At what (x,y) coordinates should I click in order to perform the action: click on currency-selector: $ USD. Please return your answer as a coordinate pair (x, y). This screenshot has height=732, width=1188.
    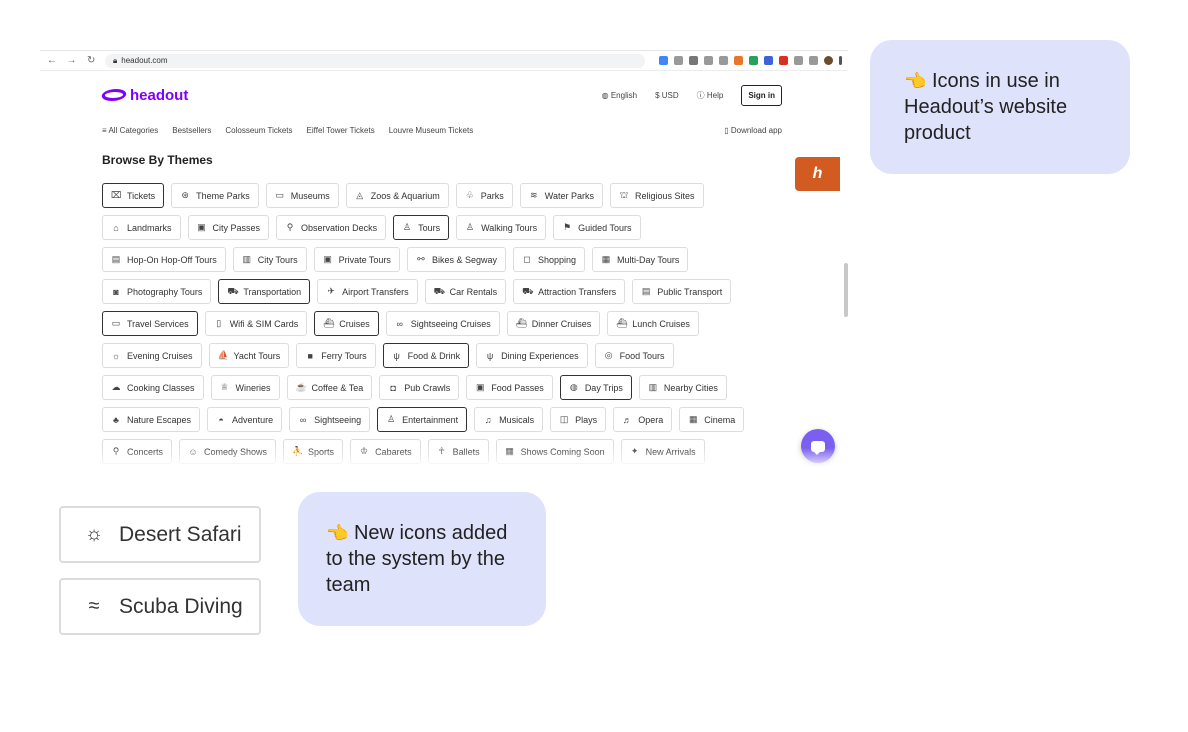
    Looking at the image, I should click on (667, 95).